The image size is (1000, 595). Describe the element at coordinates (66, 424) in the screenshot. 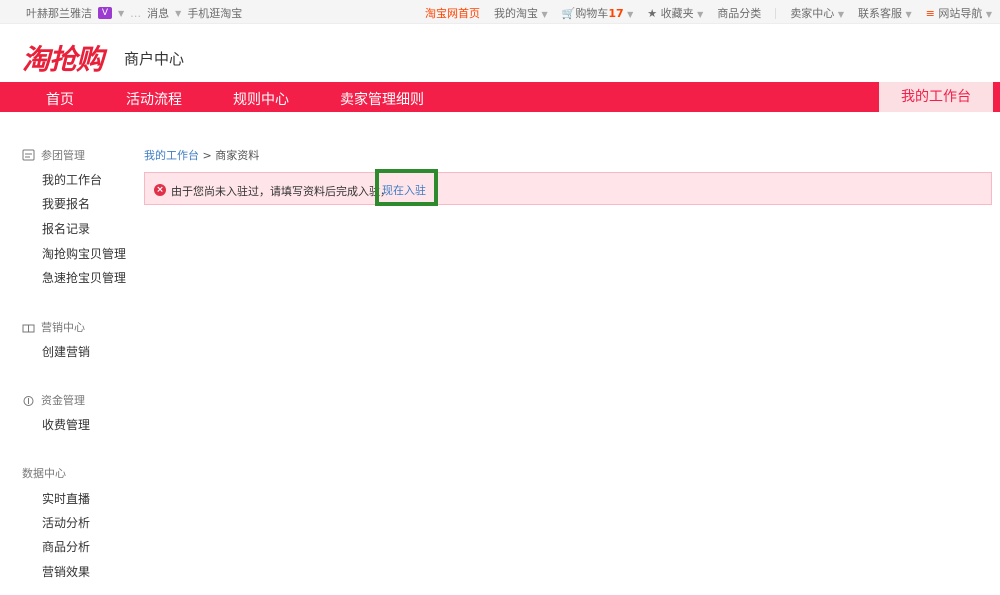

I see `sidebar-item-fee-management: 收费管理` at that location.